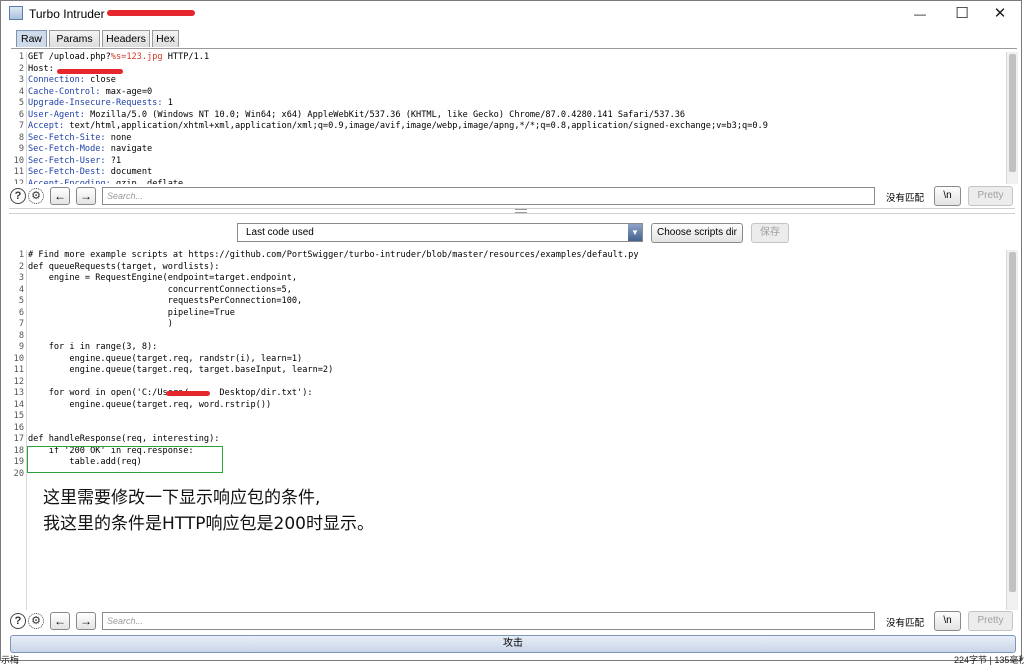 Image resolution: width=1024 pixels, height=666 pixels. What do you see at coordinates (920, 14) in the screenshot?
I see `minimize-icon: —` at bounding box center [920, 14].